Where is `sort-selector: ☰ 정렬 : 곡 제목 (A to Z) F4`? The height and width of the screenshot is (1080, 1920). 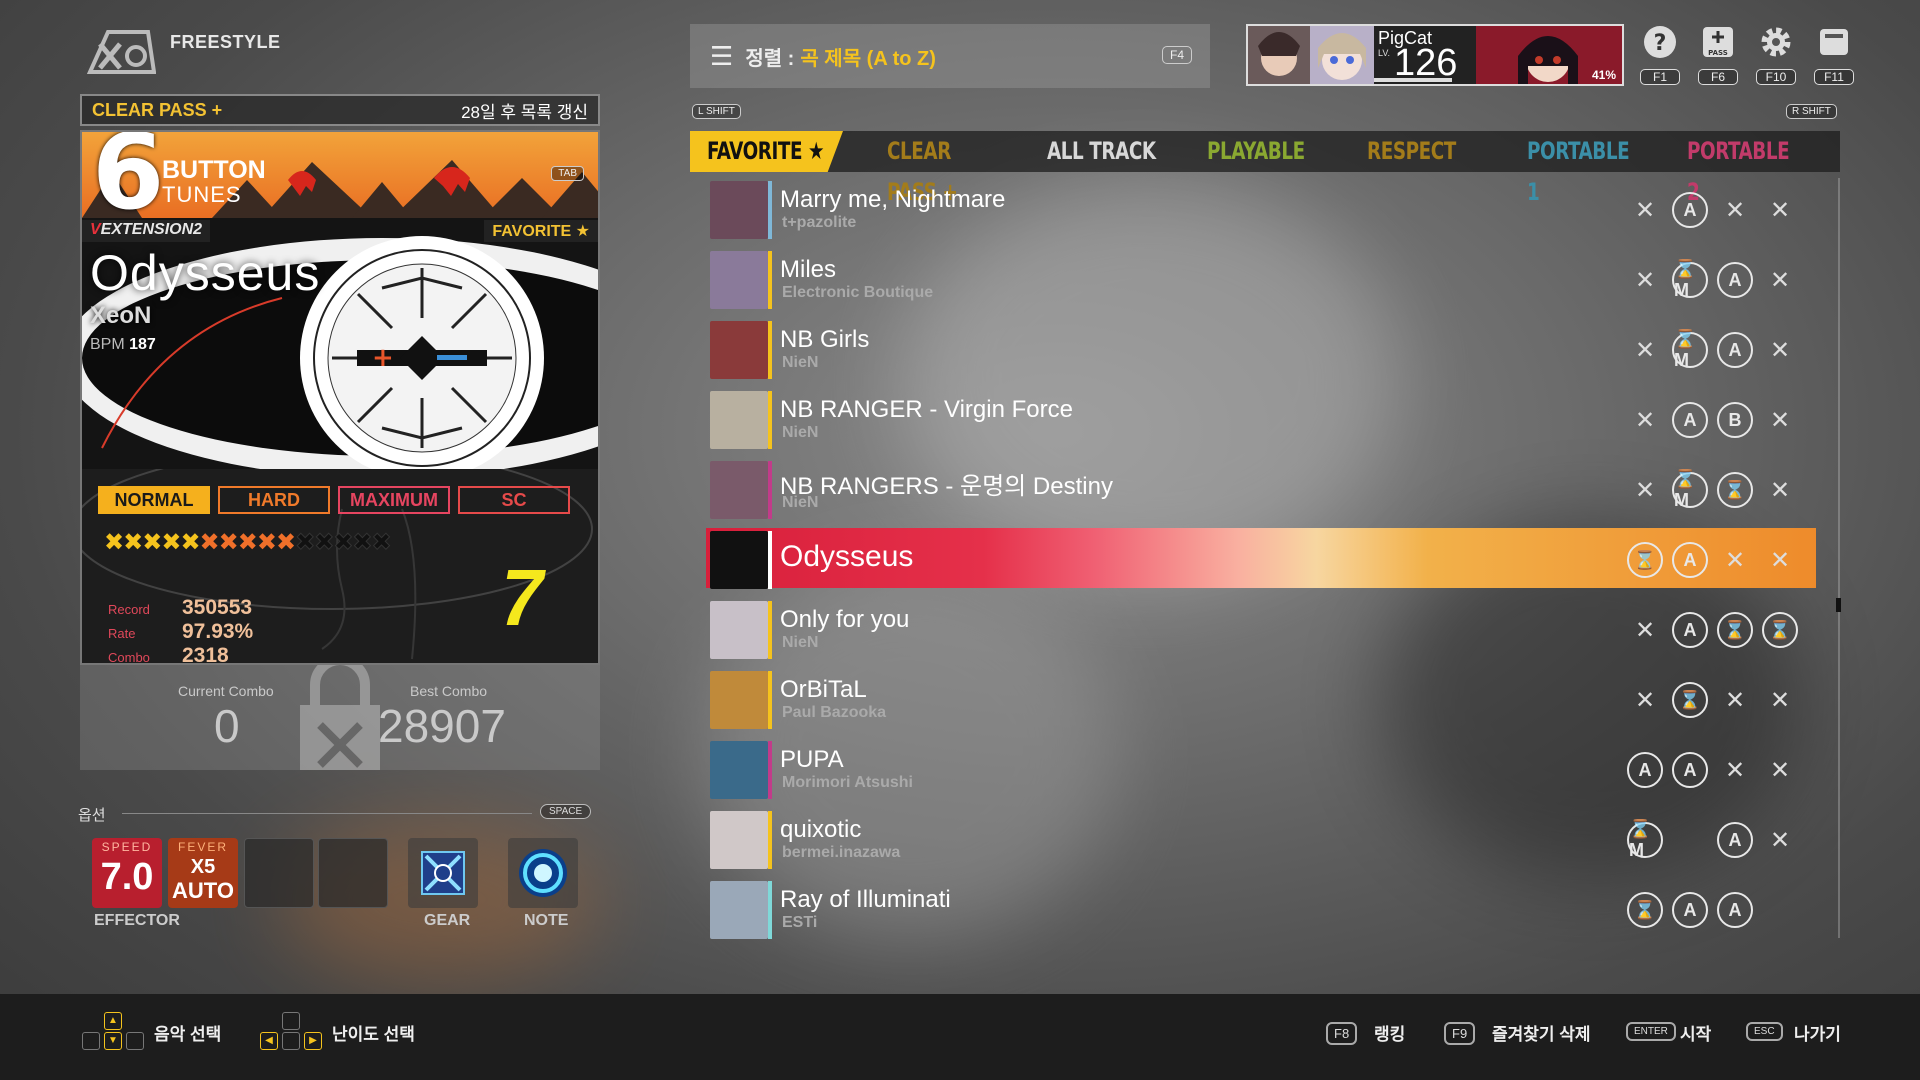 sort-selector: ☰ 정렬 : 곡 제목 (A to Z) F4 is located at coordinates (950, 56).